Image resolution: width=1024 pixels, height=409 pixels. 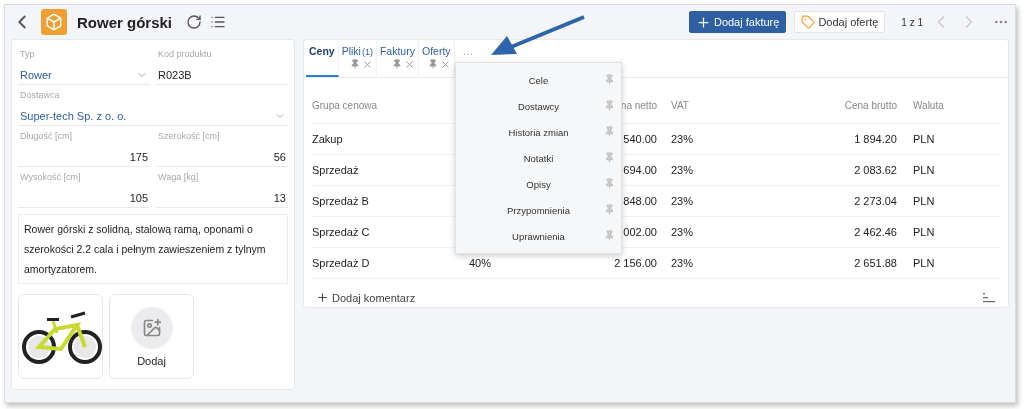 What do you see at coordinates (436, 58) in the screenshot?
I see `tab: Oferty` at bounding box center [436, 58].